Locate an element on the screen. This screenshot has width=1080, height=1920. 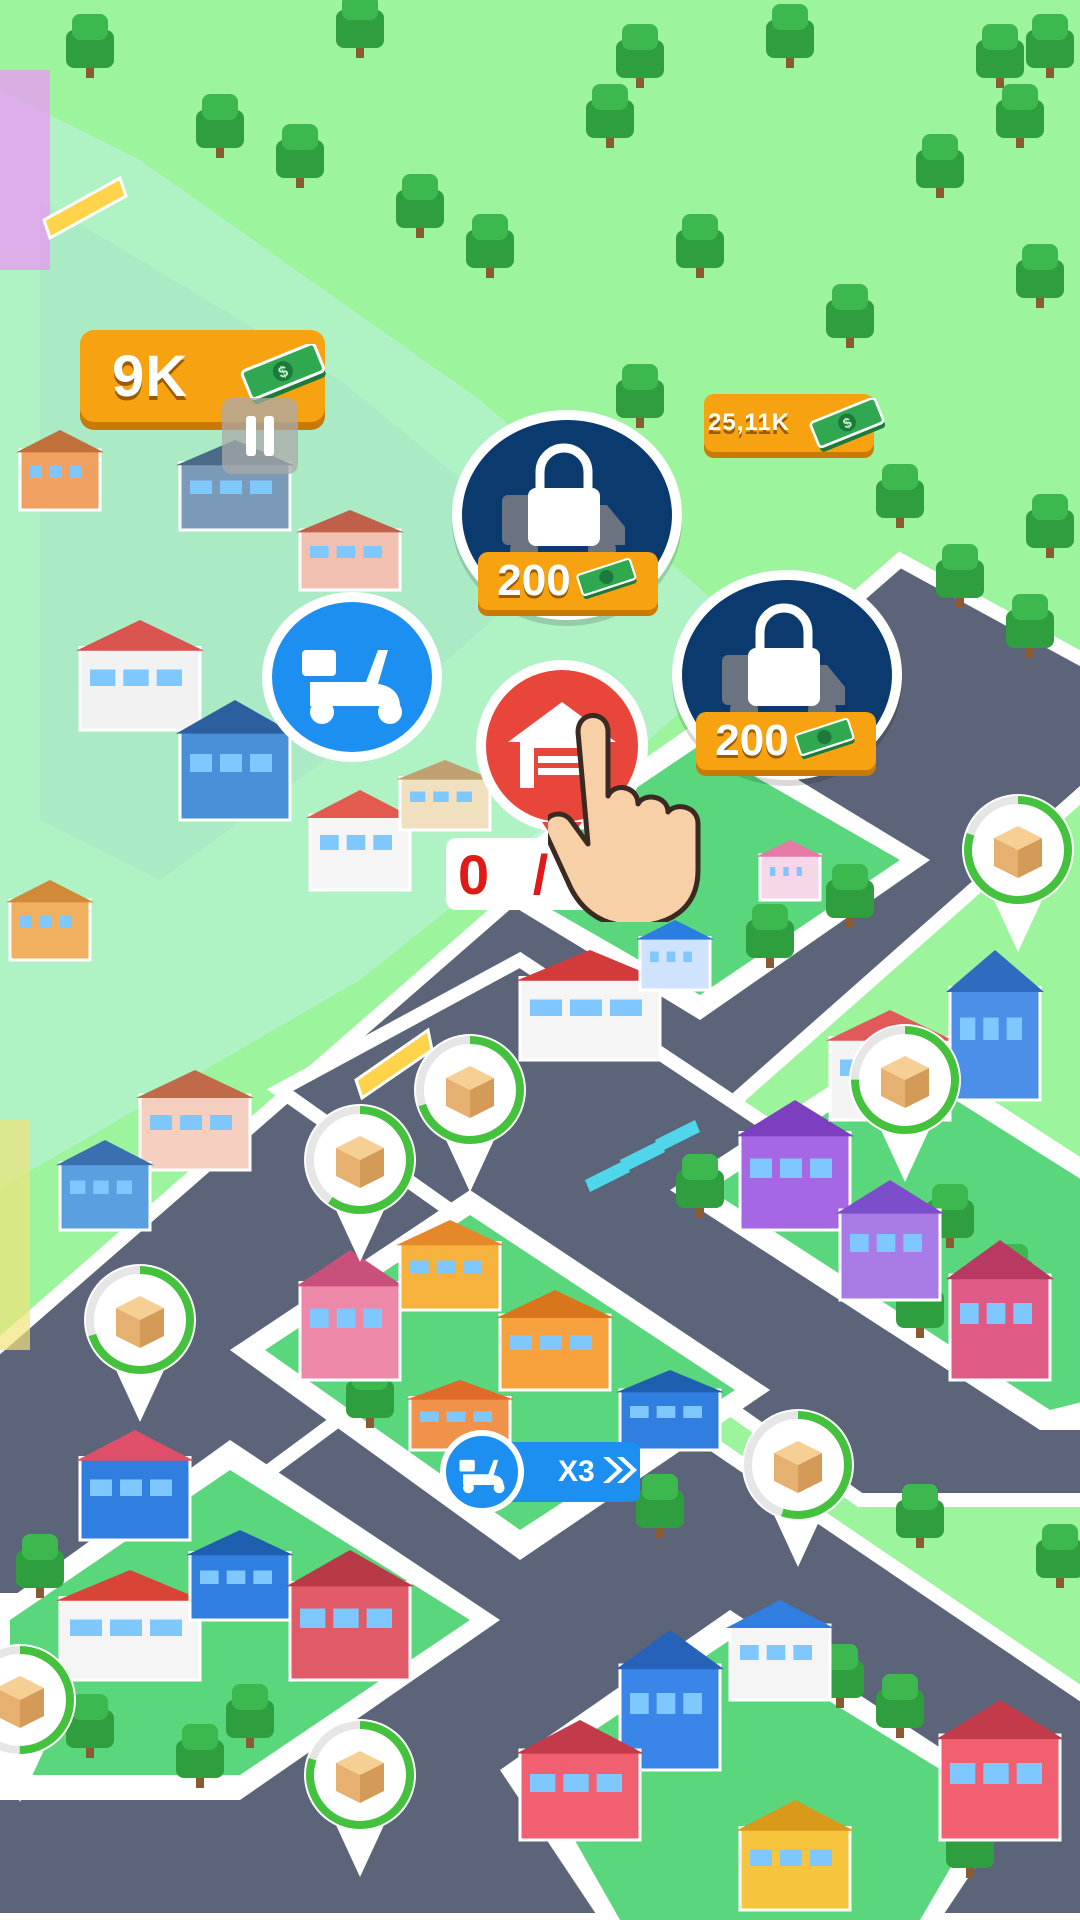
earnings-amount: 25,11K is located at coordinates (749, 422).